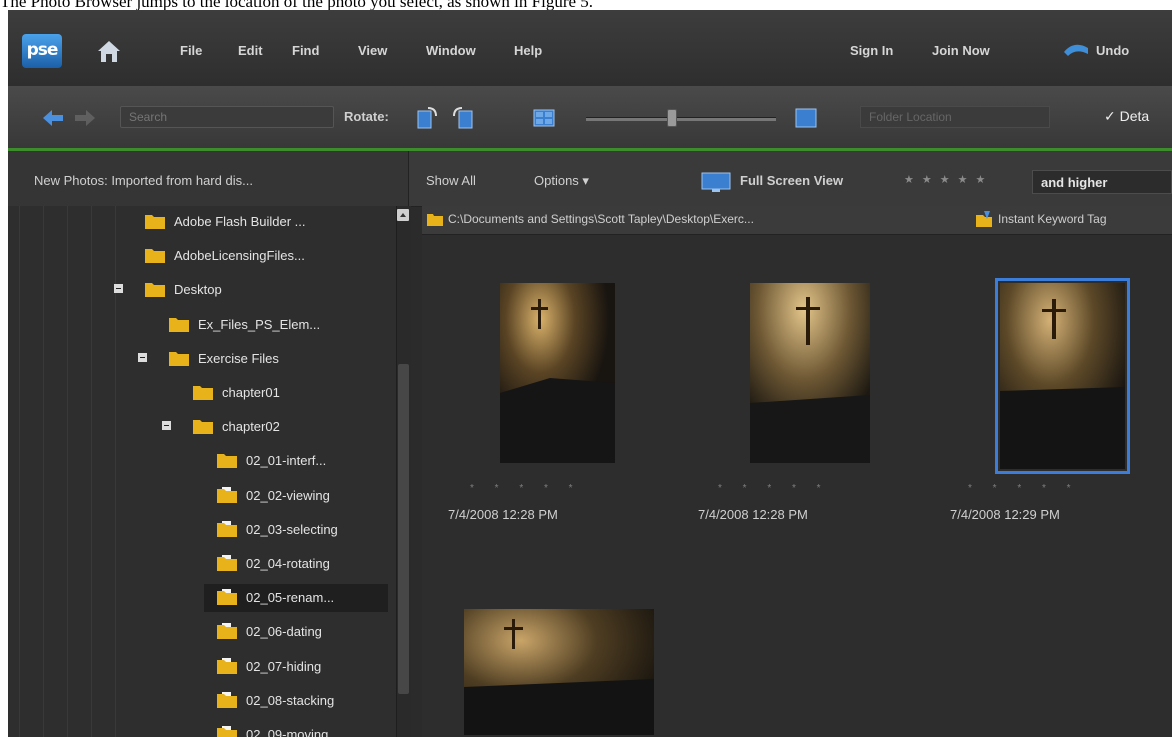  What do you see at coordinates (198, 496) in the screenshot?
I see `folder-tree-item: 02_02-viewing` at bounding box center [198, 496].